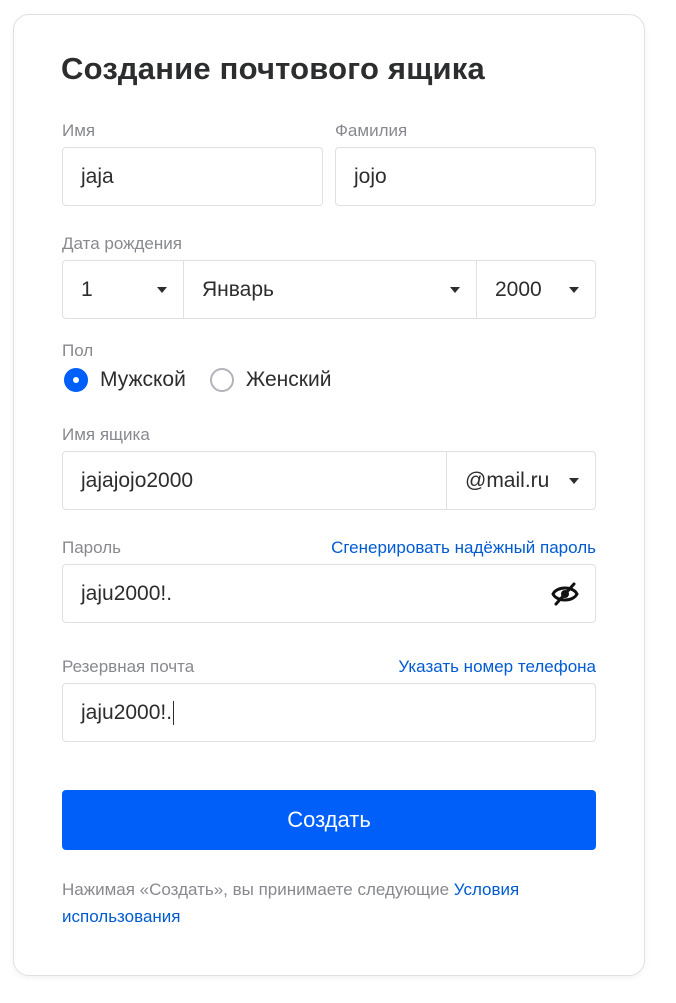 This screenshot has width=676, height=1003. I want to click on birth-month-value: Январь, so click(238, 289).